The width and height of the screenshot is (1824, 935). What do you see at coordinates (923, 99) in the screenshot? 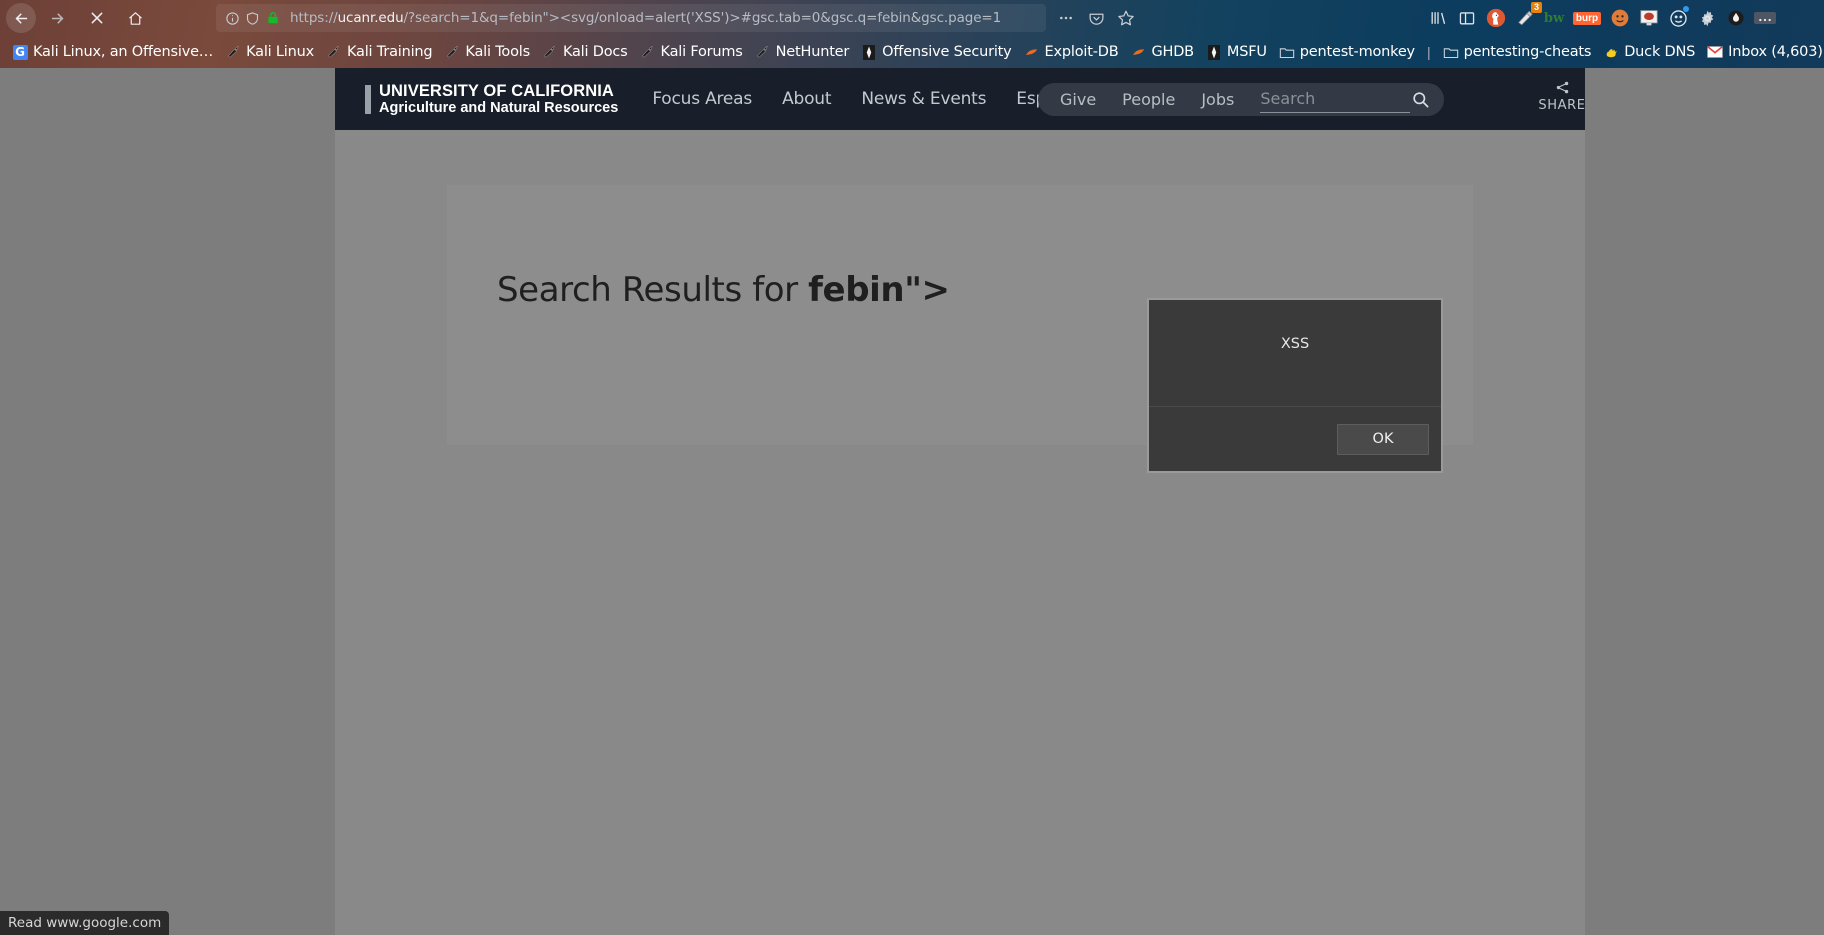
I see `nav-item-news-and-events: News & Events` at bounding box center [923, 99].